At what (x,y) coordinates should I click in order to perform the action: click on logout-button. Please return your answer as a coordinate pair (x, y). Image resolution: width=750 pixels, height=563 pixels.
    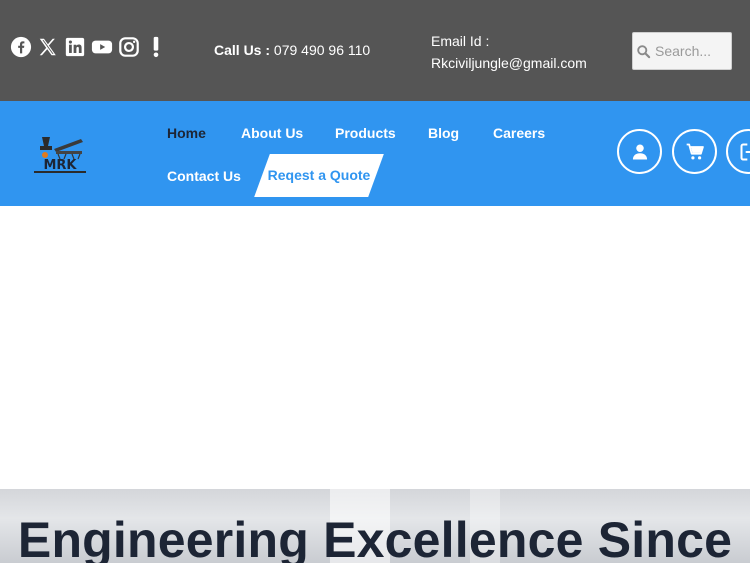
    Looking at the image, I should click on (738, 151).